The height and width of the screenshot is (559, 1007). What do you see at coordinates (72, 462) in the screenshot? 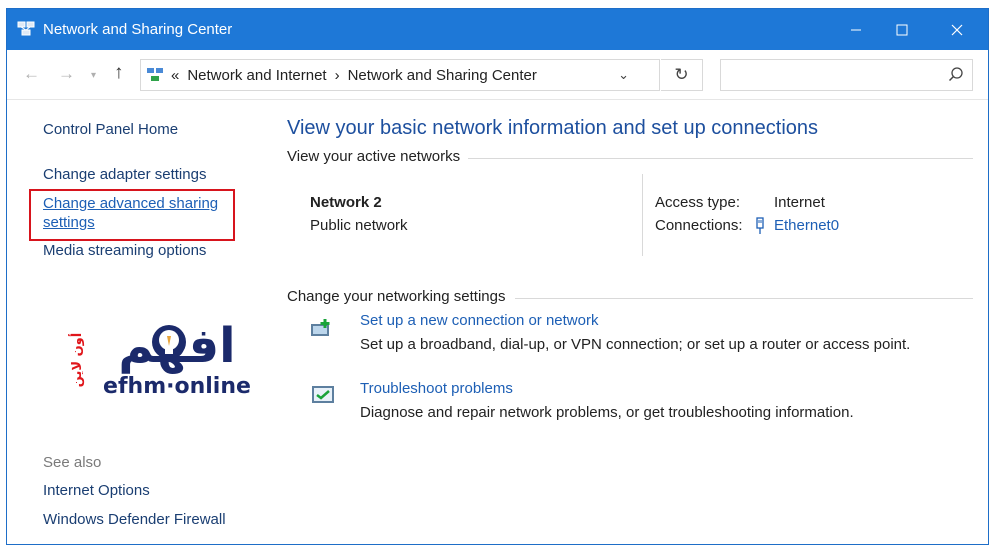
I see `see-also-label: See also` at bounding box center [72, 462].